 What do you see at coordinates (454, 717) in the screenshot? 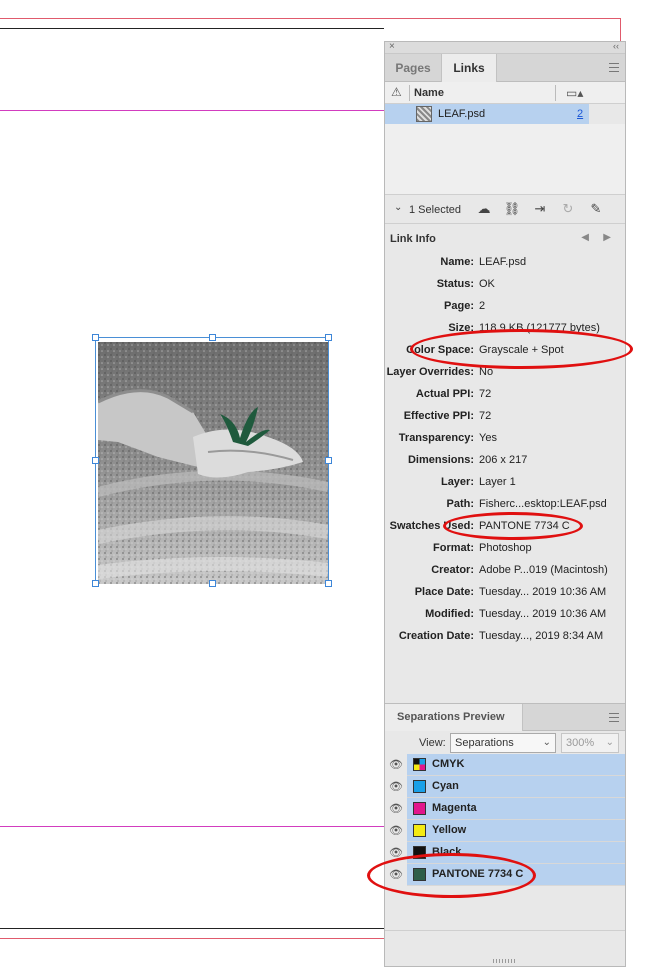
I see `tab-separations-preview: Separations Preview` at bounding box center [454, 717].